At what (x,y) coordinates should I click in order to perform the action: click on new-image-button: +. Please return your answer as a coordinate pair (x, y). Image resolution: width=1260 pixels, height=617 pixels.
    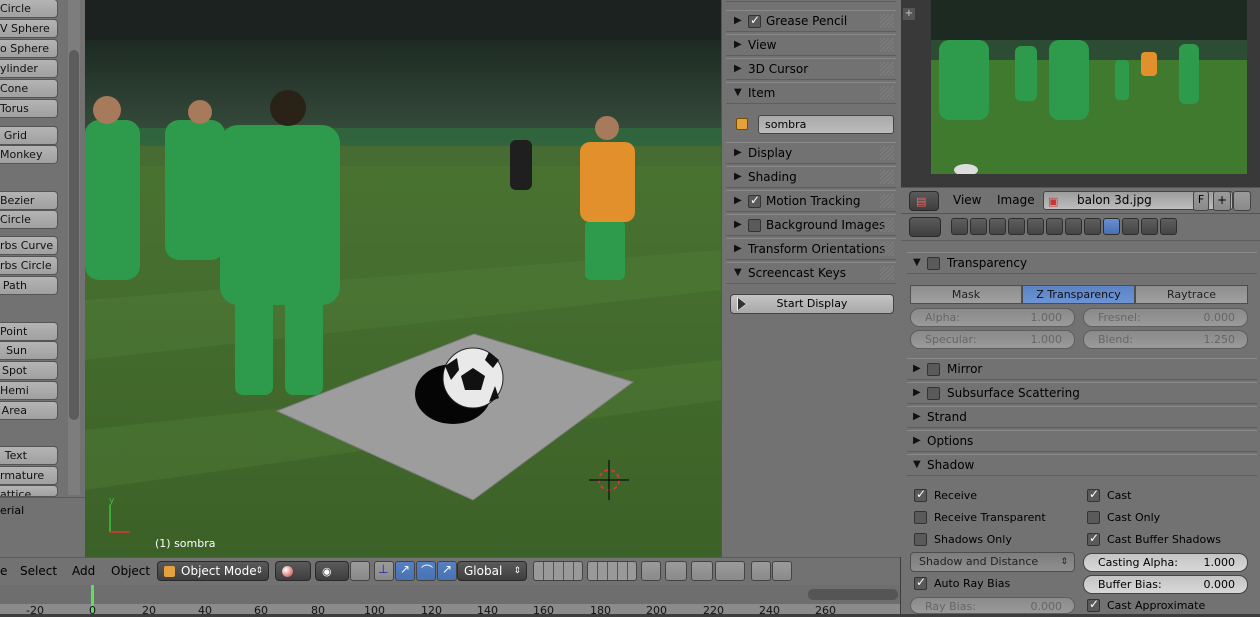
    Looking at the image, I should click on (1222, 201).